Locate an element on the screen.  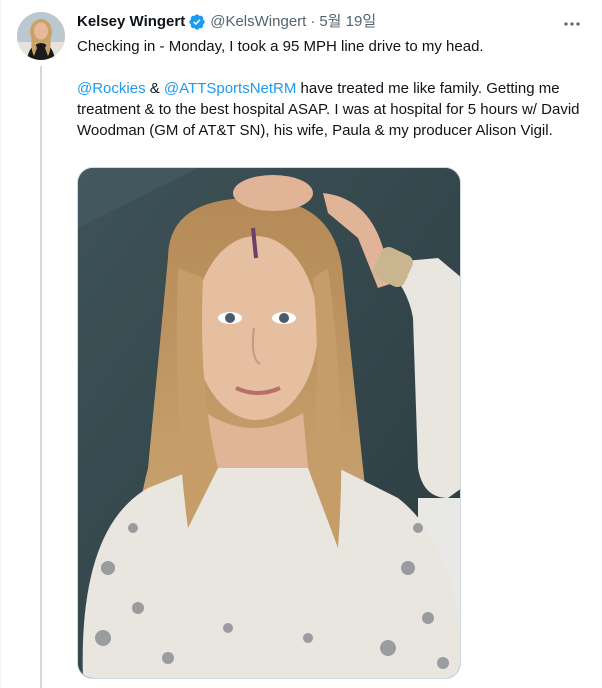
mention-attsportsnetrm: @ATTSportsNetRM is located at coordinates (230, 88).